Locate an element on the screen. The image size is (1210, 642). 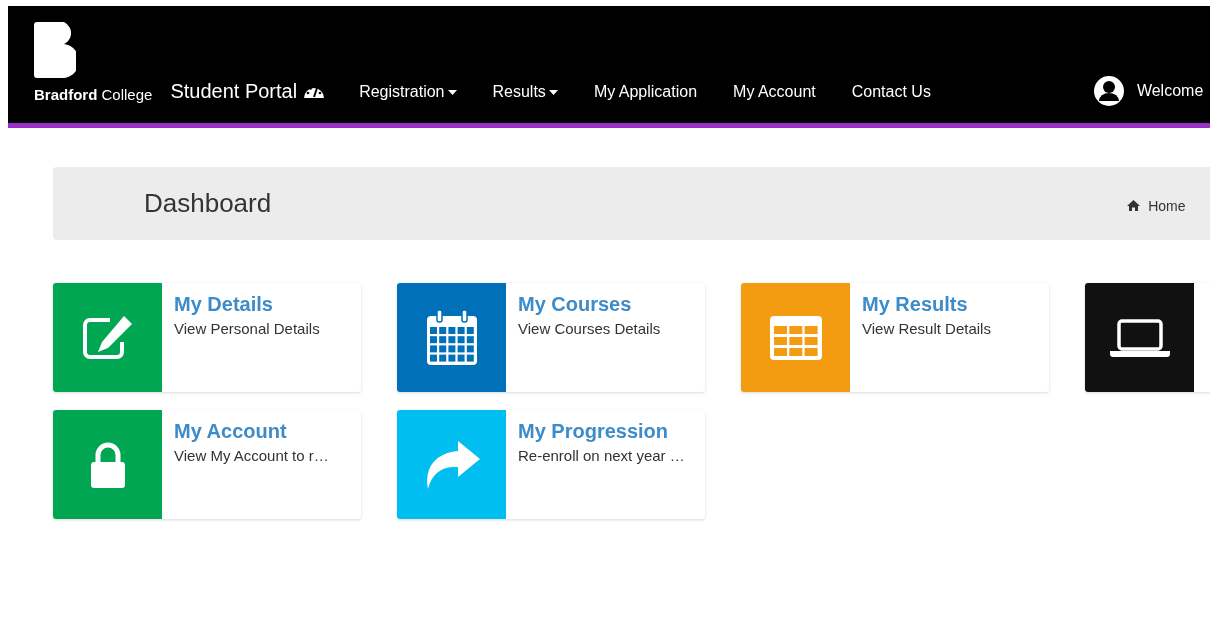
tile-title: My Details is located at coordinates (247, 304).